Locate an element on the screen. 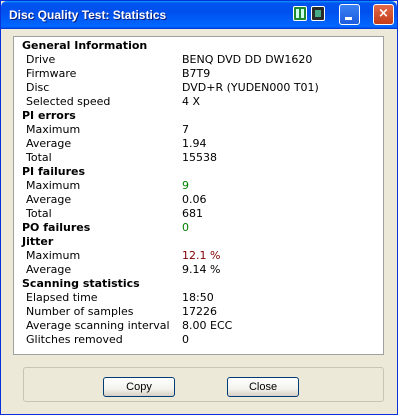 The width and height of the screenshot is (398, 415). monitor-icon is located at coordinates (318, 13).